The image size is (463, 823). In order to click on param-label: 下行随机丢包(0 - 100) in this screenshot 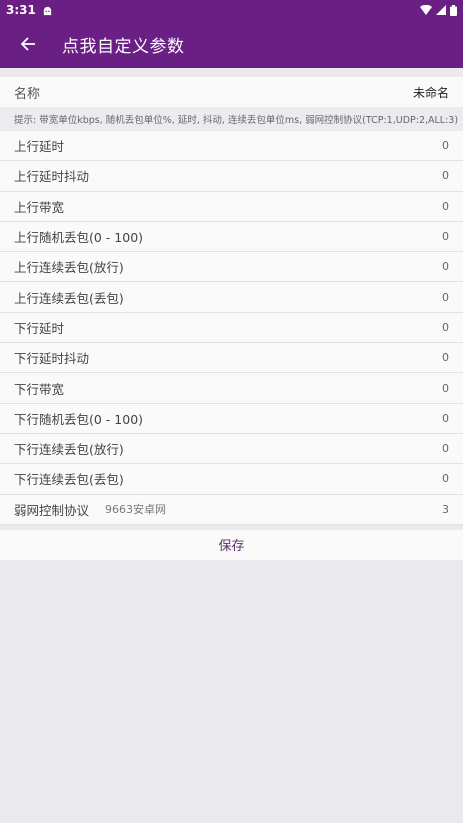, I will do `click(79, 419)`.